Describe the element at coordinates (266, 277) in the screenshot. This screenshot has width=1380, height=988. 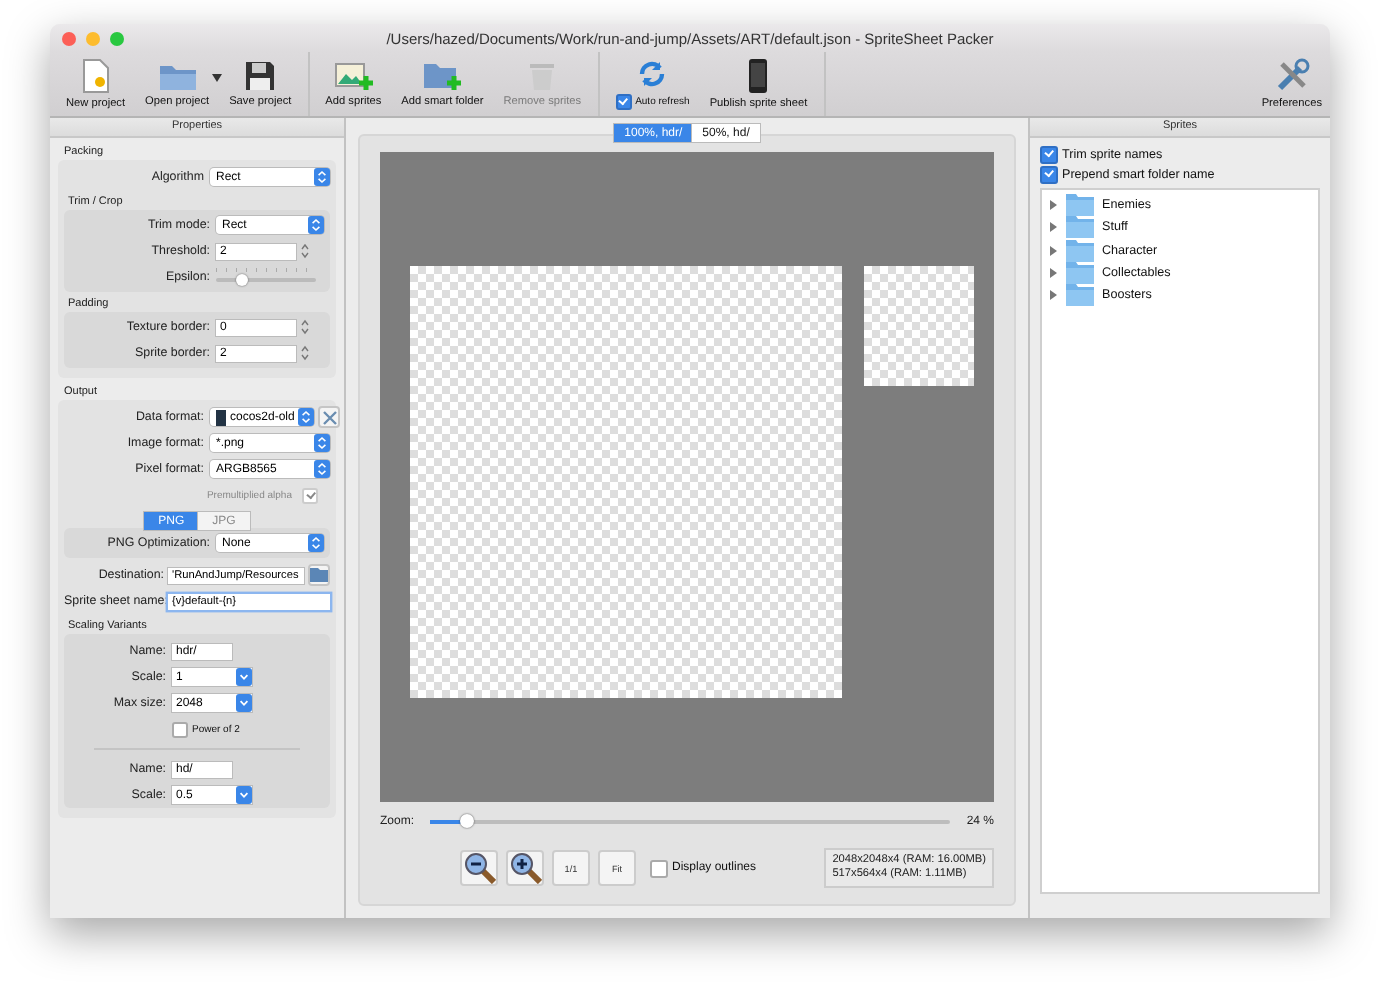
I see `slider` at that location.